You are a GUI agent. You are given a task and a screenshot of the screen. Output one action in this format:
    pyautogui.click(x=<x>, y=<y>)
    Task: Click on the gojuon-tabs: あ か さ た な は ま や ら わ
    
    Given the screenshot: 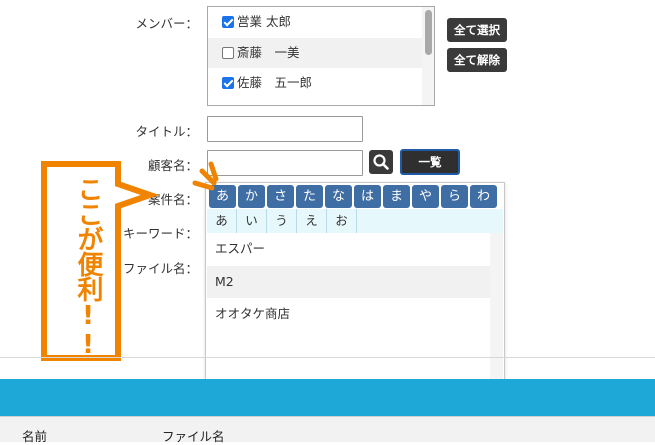 What is the action you would take?
    pyautogui.click(x=355, y=196)
    